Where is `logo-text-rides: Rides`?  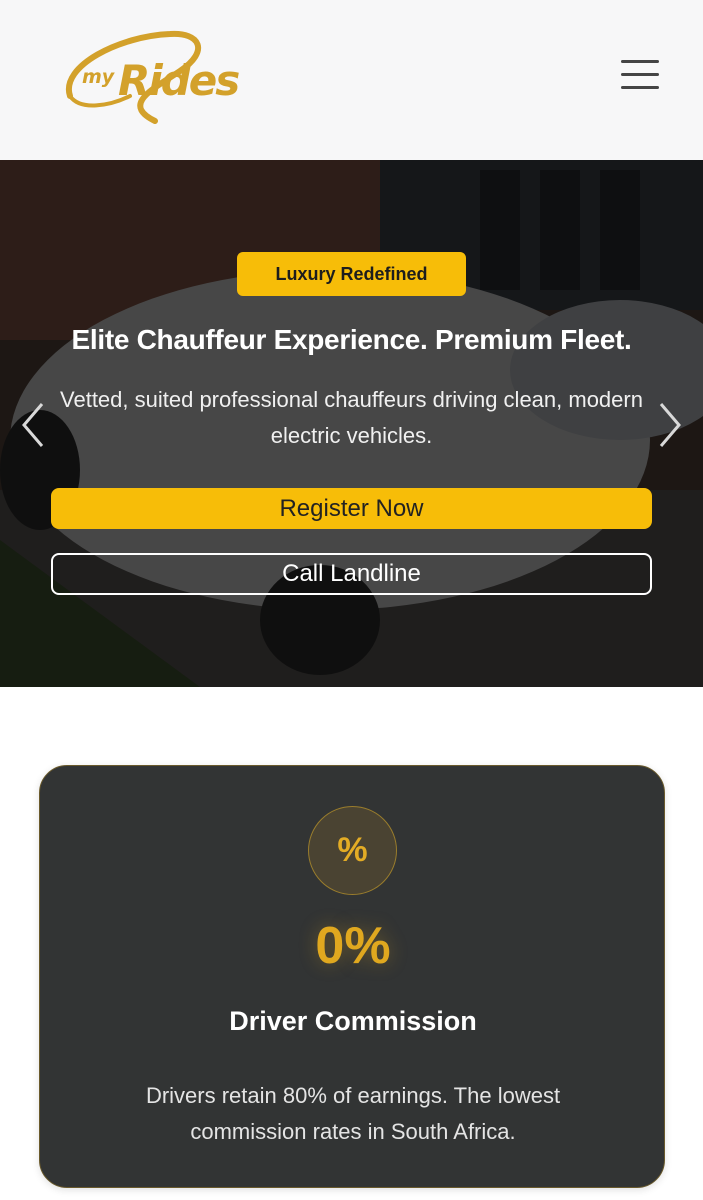 logo-text-rides: Rides is located at coordinates (179, 80).